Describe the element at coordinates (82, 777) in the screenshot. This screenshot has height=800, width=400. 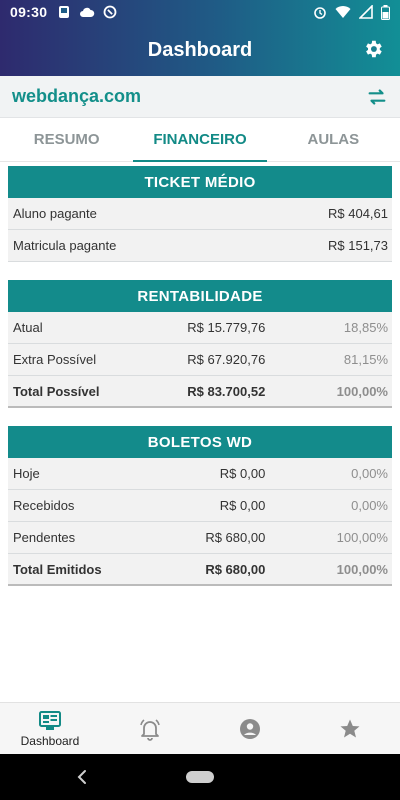
I see `back-icon` at that location.